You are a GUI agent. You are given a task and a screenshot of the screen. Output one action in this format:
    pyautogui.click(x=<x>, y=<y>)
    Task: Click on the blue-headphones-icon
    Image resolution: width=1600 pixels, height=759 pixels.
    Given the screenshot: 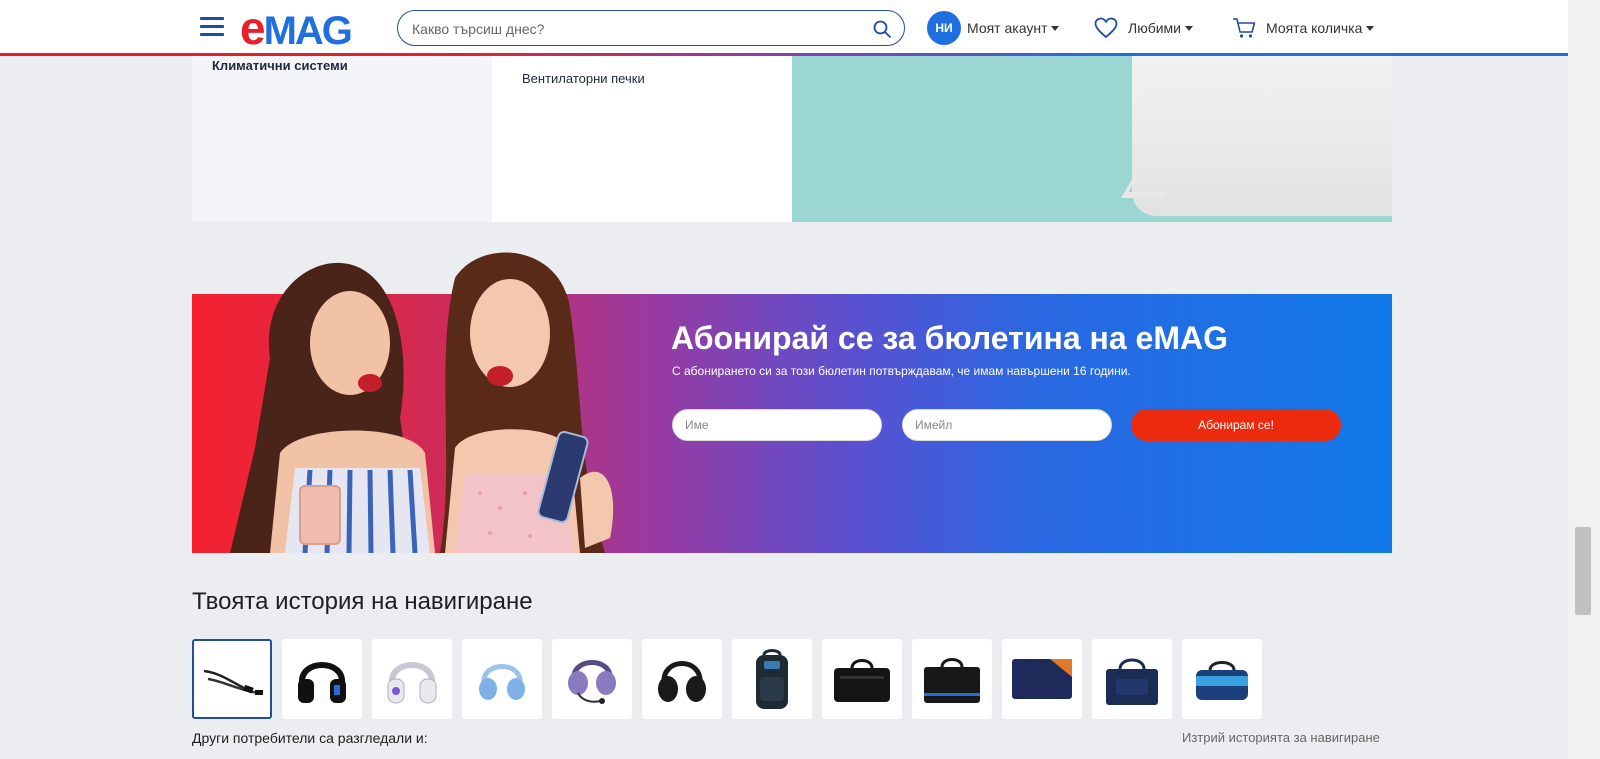 What is the action you would take?
    pyautogui.click(x=502, y=682)
    